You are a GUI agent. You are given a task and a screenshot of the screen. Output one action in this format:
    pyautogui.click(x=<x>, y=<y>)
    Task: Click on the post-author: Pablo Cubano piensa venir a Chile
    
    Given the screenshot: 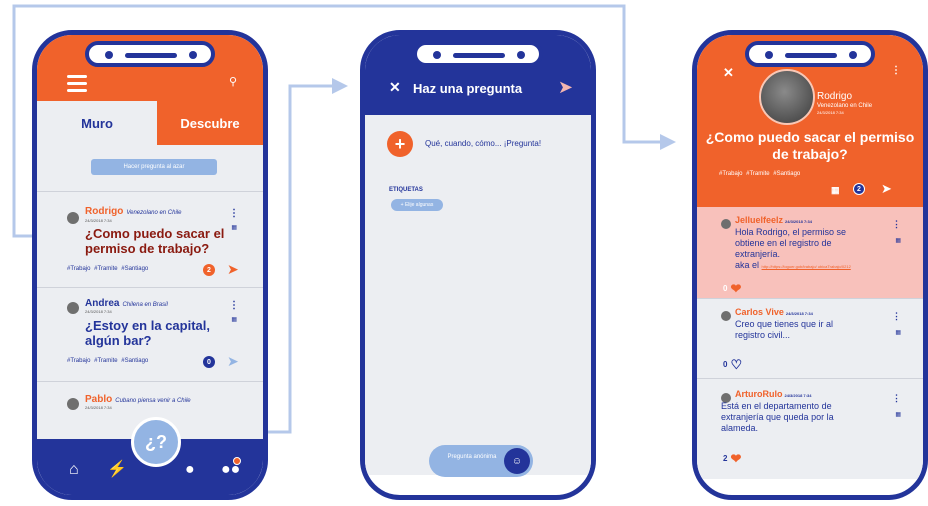 What is the action you would take?
    pyautogui.click(x=138, y=399)
    